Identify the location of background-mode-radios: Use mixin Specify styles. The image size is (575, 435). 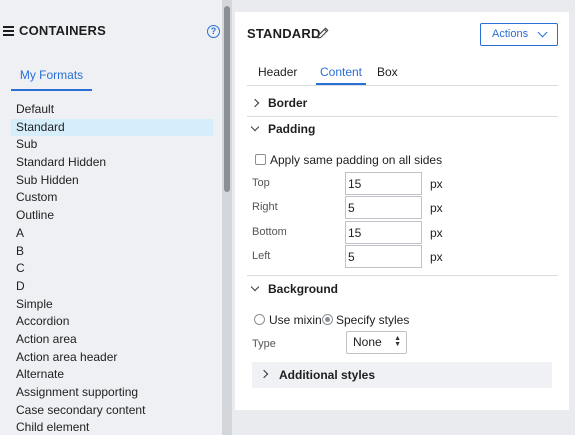
(364, 321).